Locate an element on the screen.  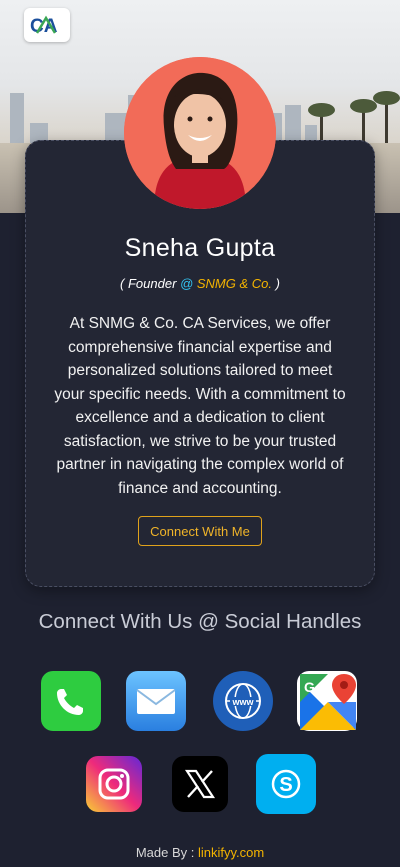
mail-icon is located at coordinates (156, 701).